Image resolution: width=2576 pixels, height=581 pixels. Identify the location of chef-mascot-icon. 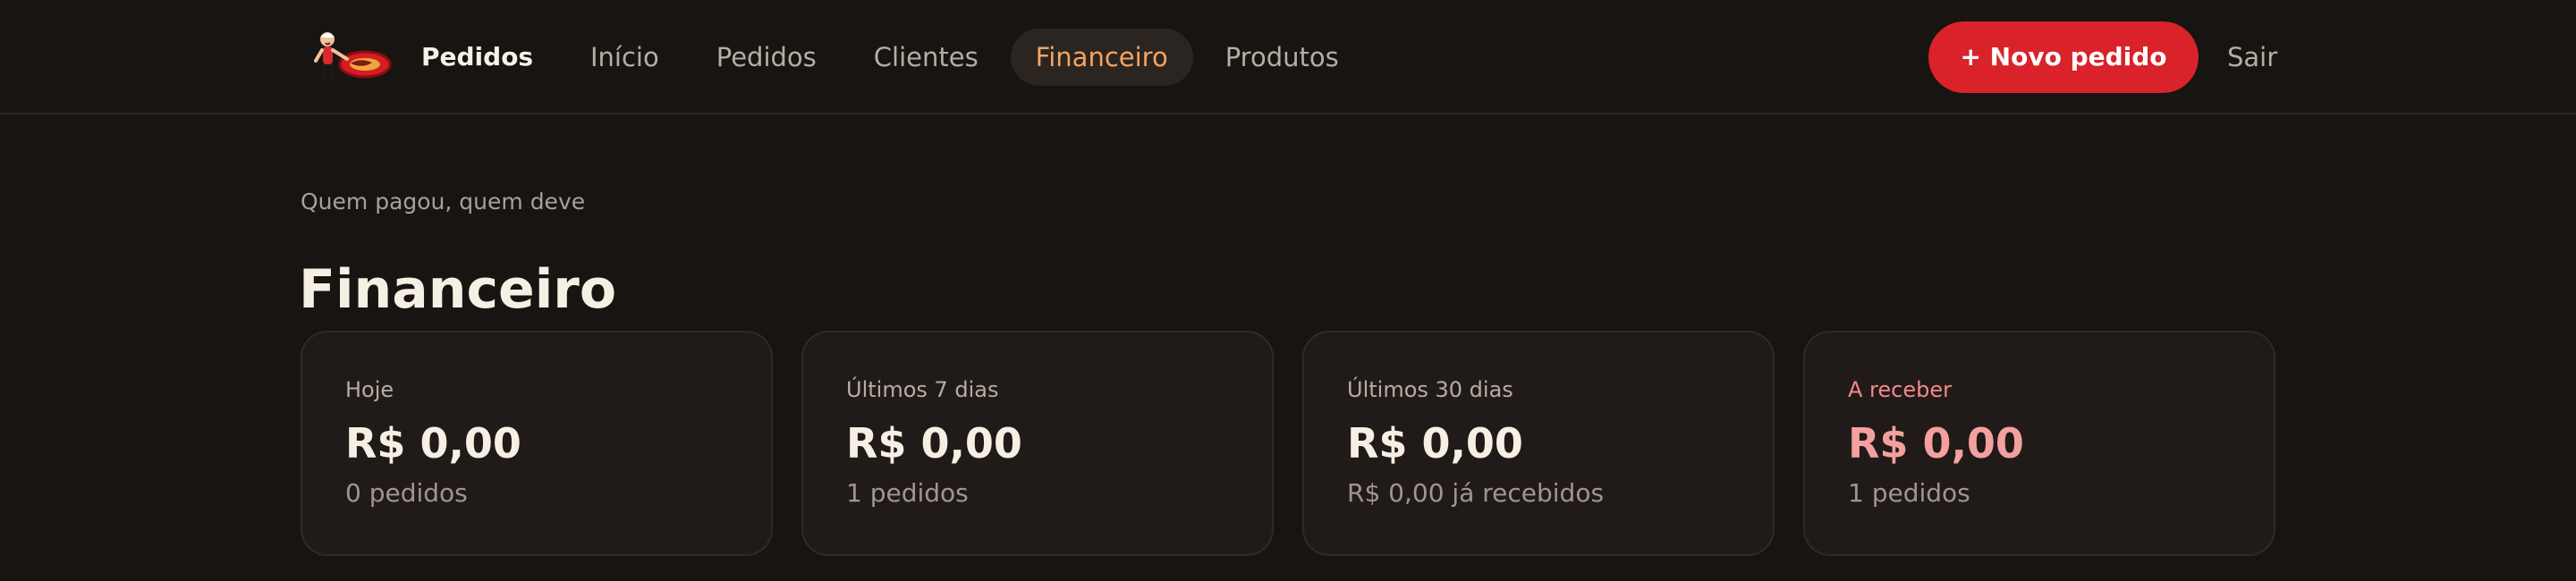
(350, 57).